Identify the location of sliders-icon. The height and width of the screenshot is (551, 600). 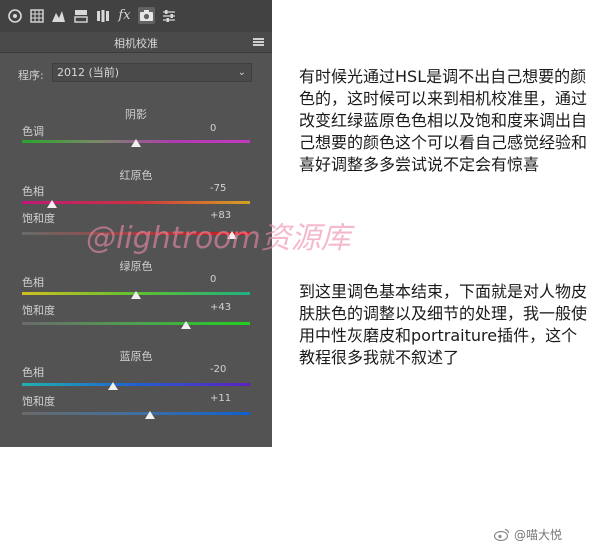
(168, 15).